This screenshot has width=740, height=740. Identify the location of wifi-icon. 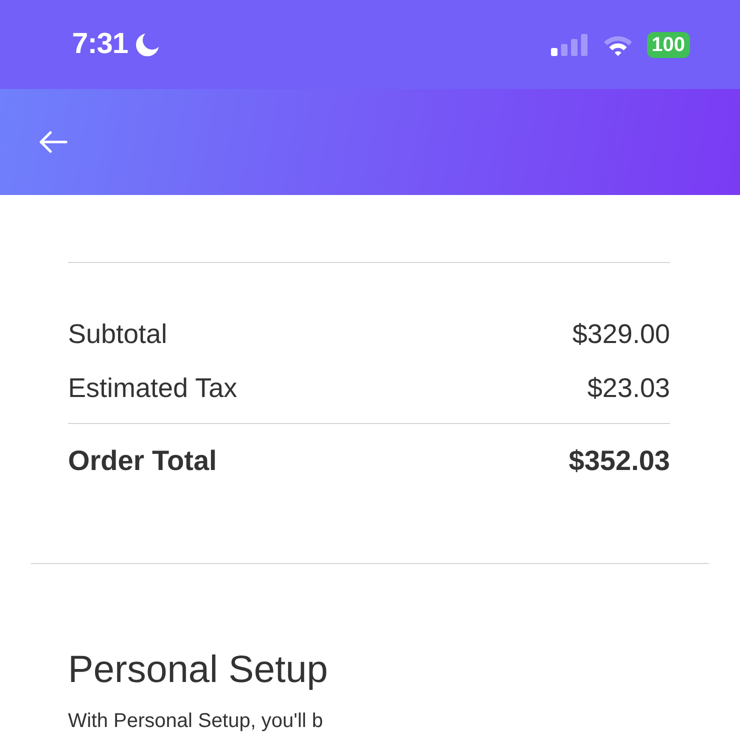
(617, 45).